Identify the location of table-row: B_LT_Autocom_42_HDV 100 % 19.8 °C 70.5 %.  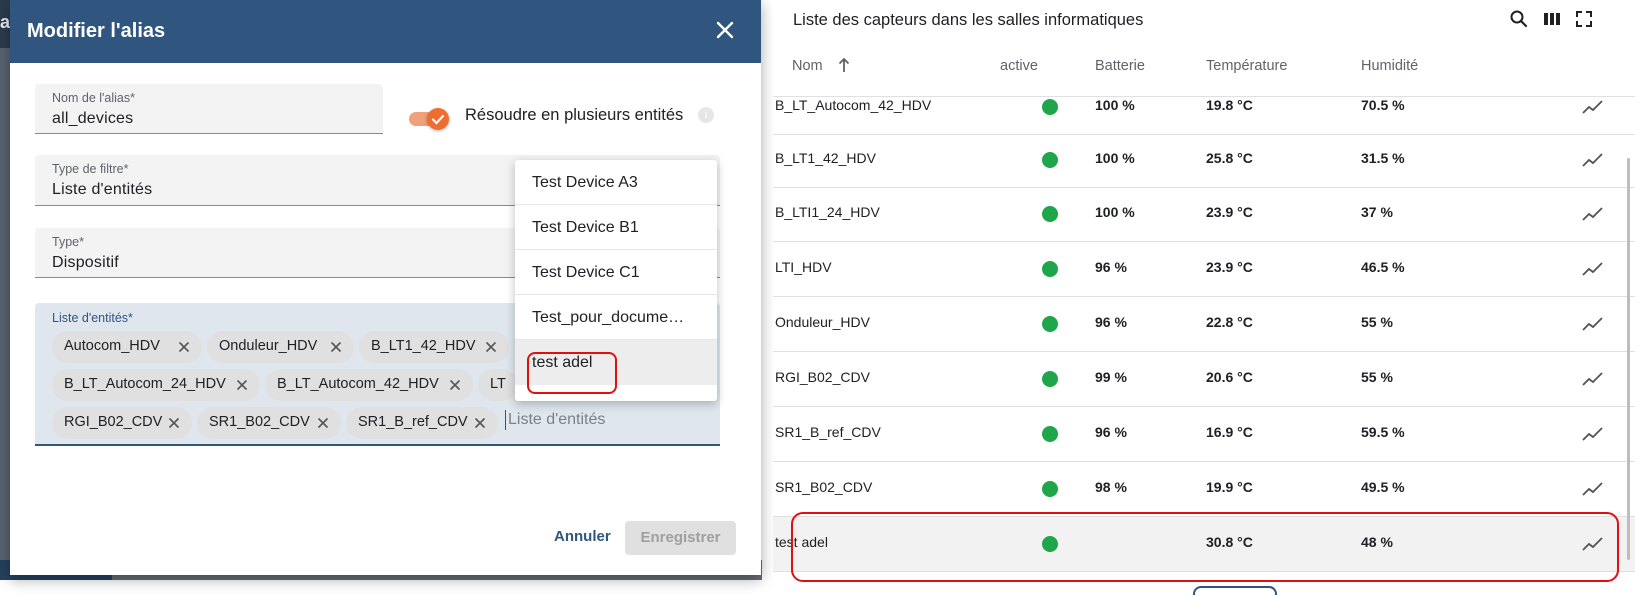
(1204, 116).